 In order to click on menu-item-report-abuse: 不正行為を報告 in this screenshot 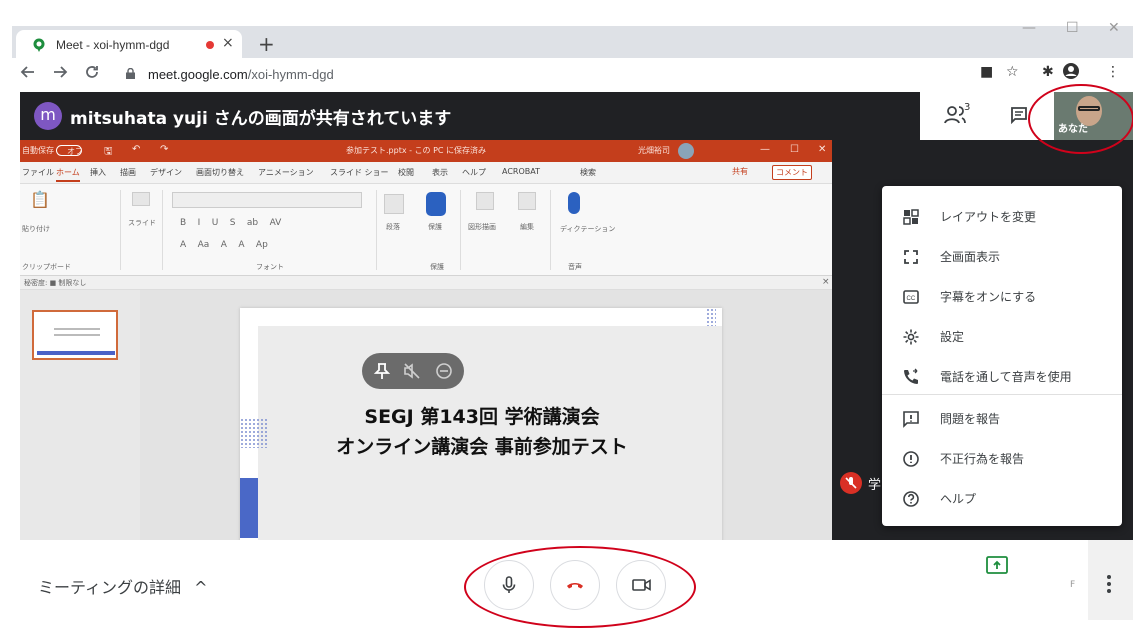, I will do `click(1002, 460)`.